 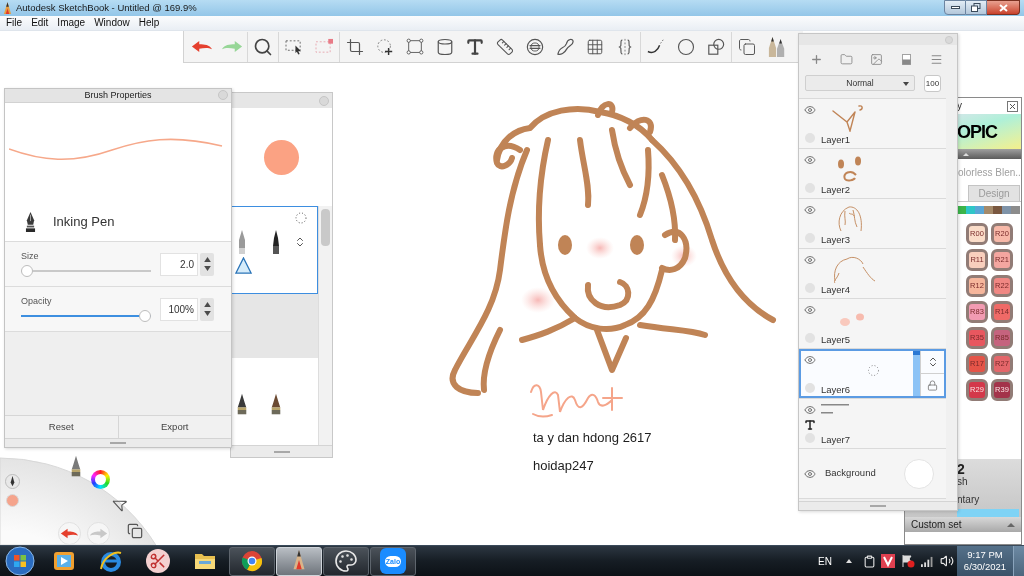 I want to click on selection-icon, so click(x=294, y=46).